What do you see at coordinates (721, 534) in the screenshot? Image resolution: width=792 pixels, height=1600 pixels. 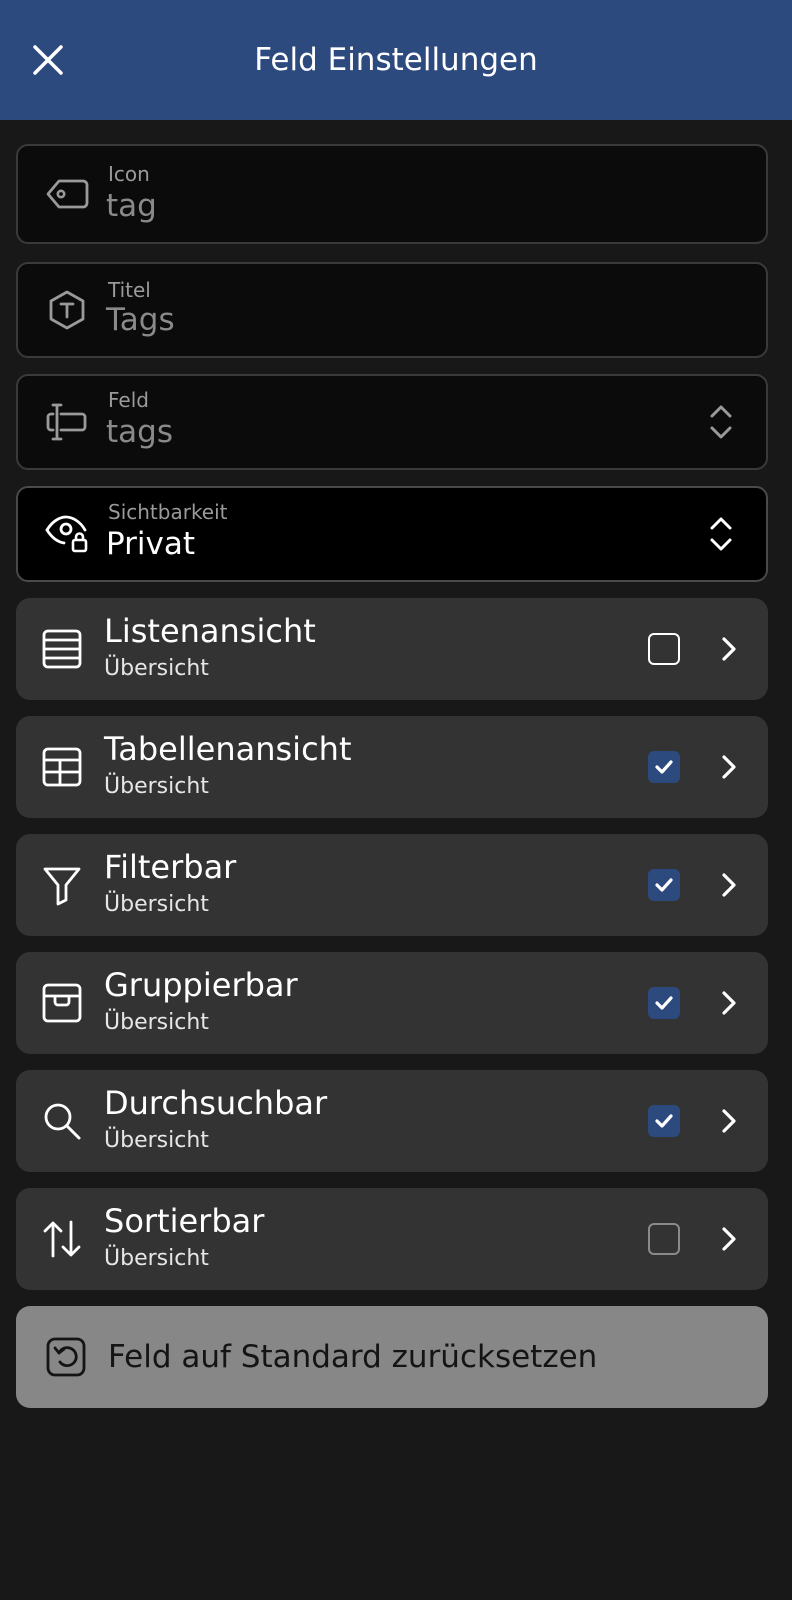 I see `sichtbarkeit-dropdown-chevrons-icon` at bounding box center [721, 534].